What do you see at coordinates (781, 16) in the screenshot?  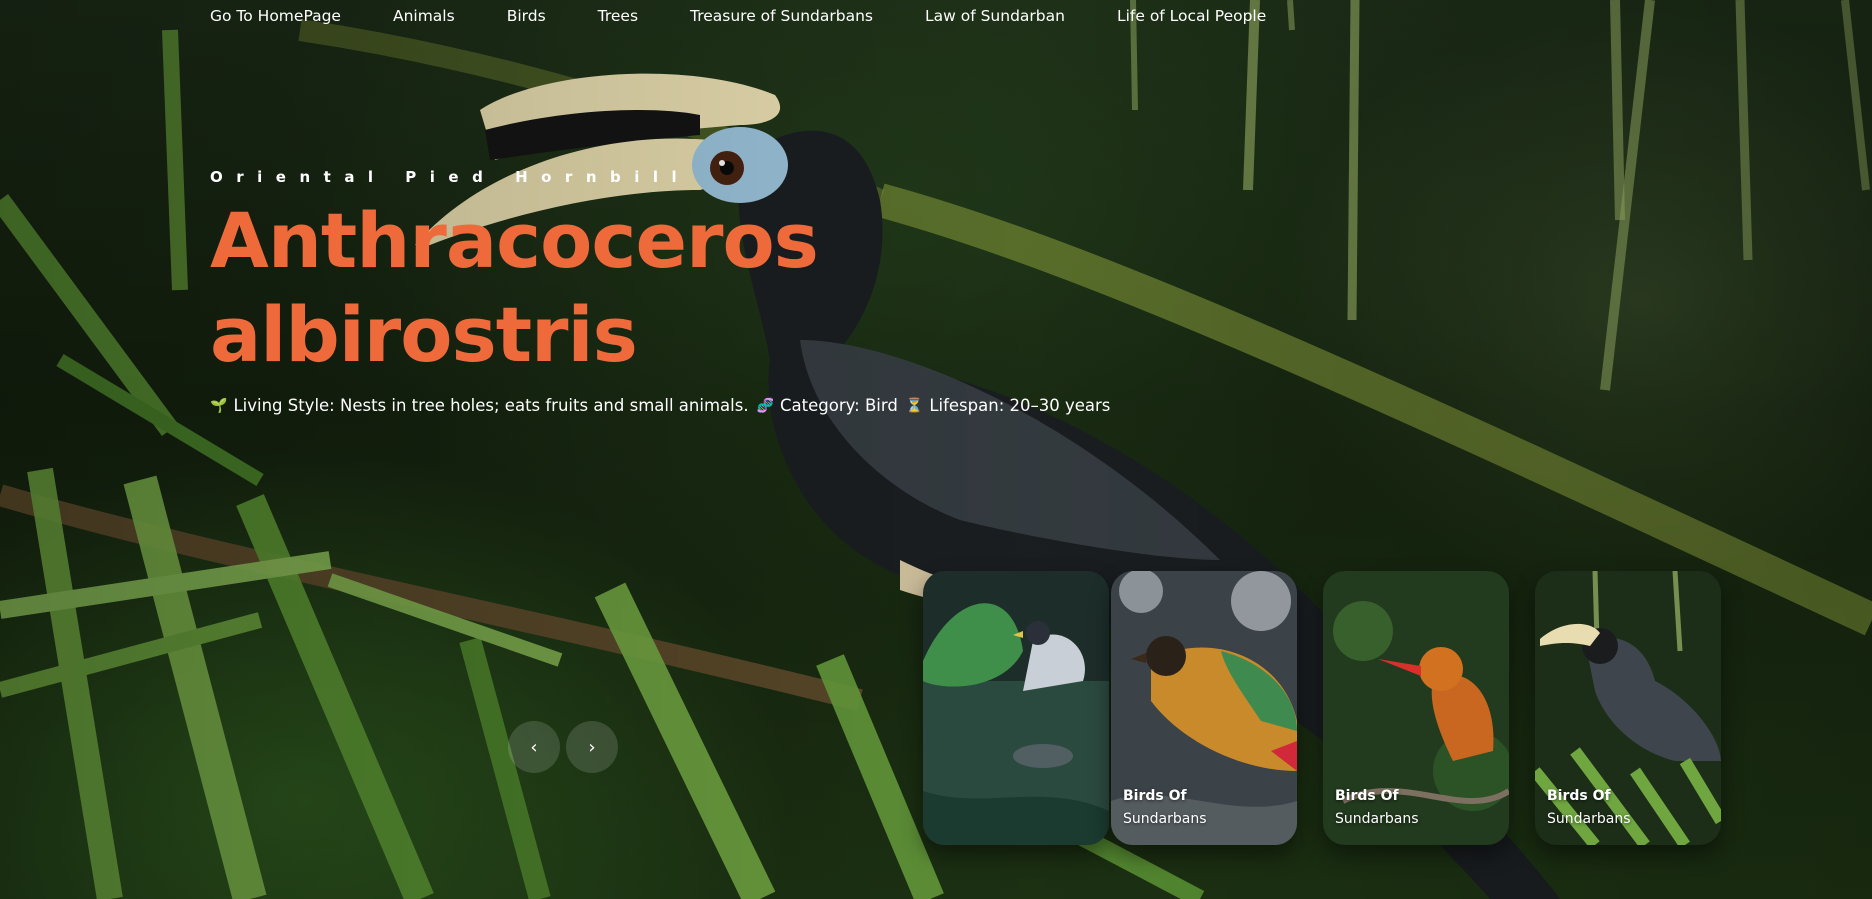 I see `nav-link-treasure: Treasure of Sundarbans` at bounding box center [781, 16].